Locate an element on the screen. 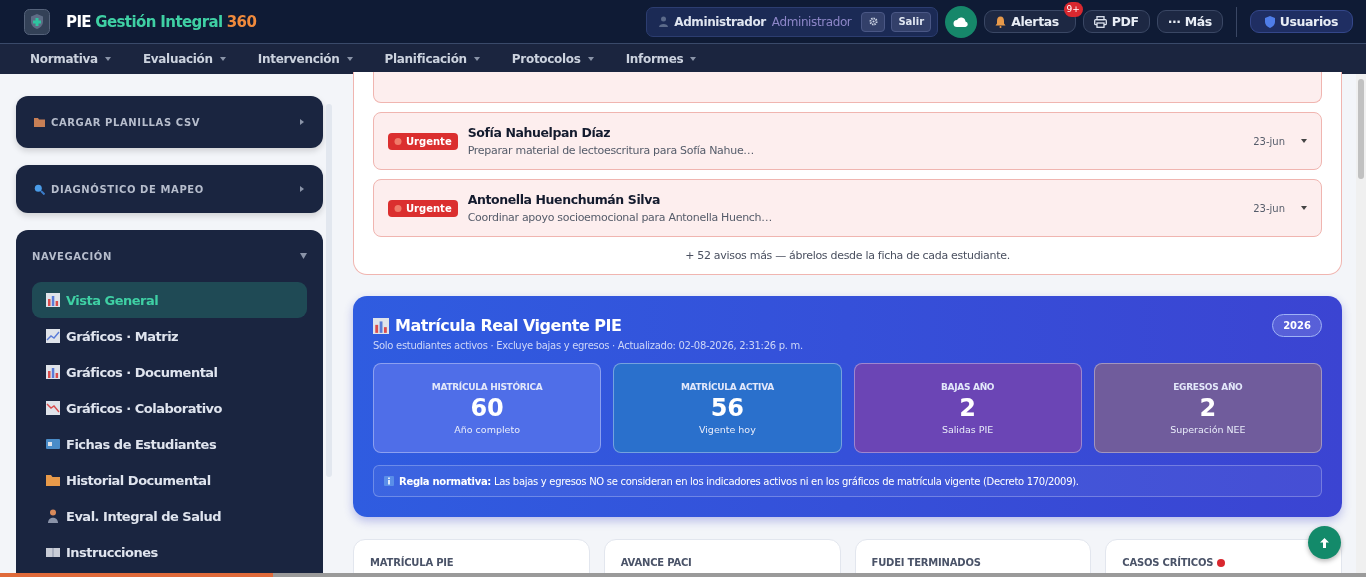  more-notices-text: + 52 avisos más — ábrelos desde la ficha de cada estudiante. is located at coordinates (847, 255).